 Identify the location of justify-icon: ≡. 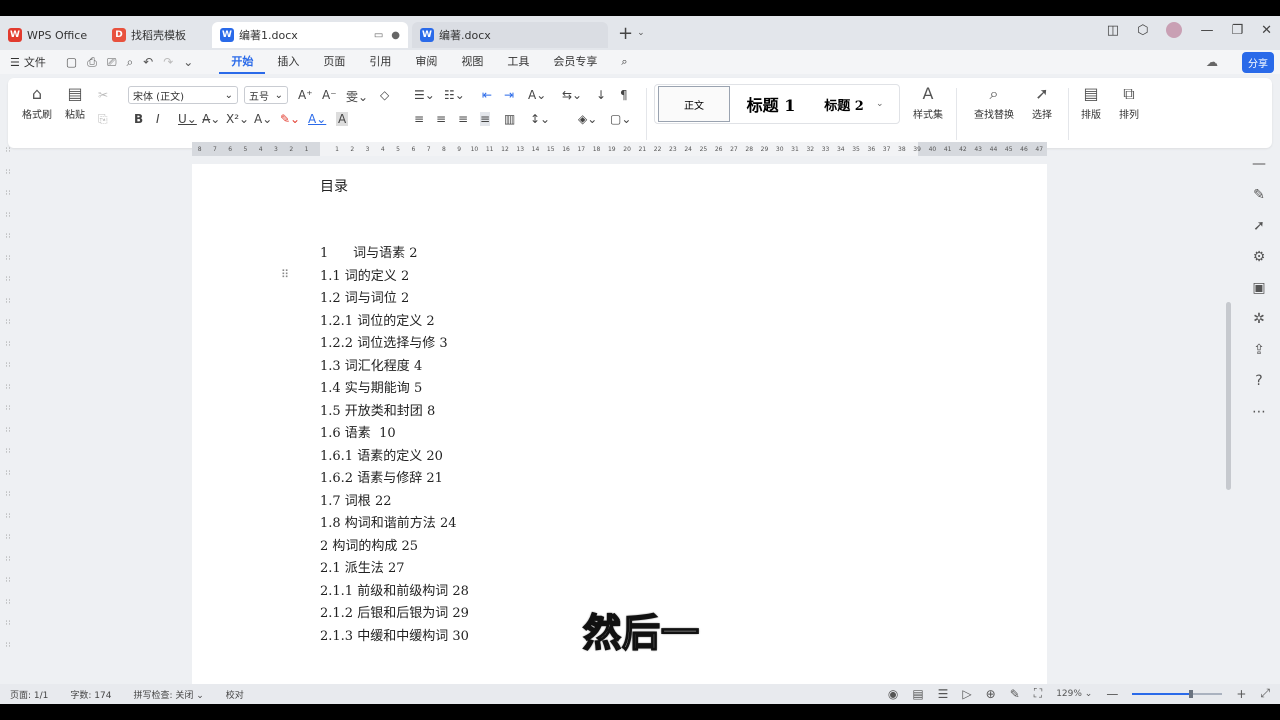
(485, 119).